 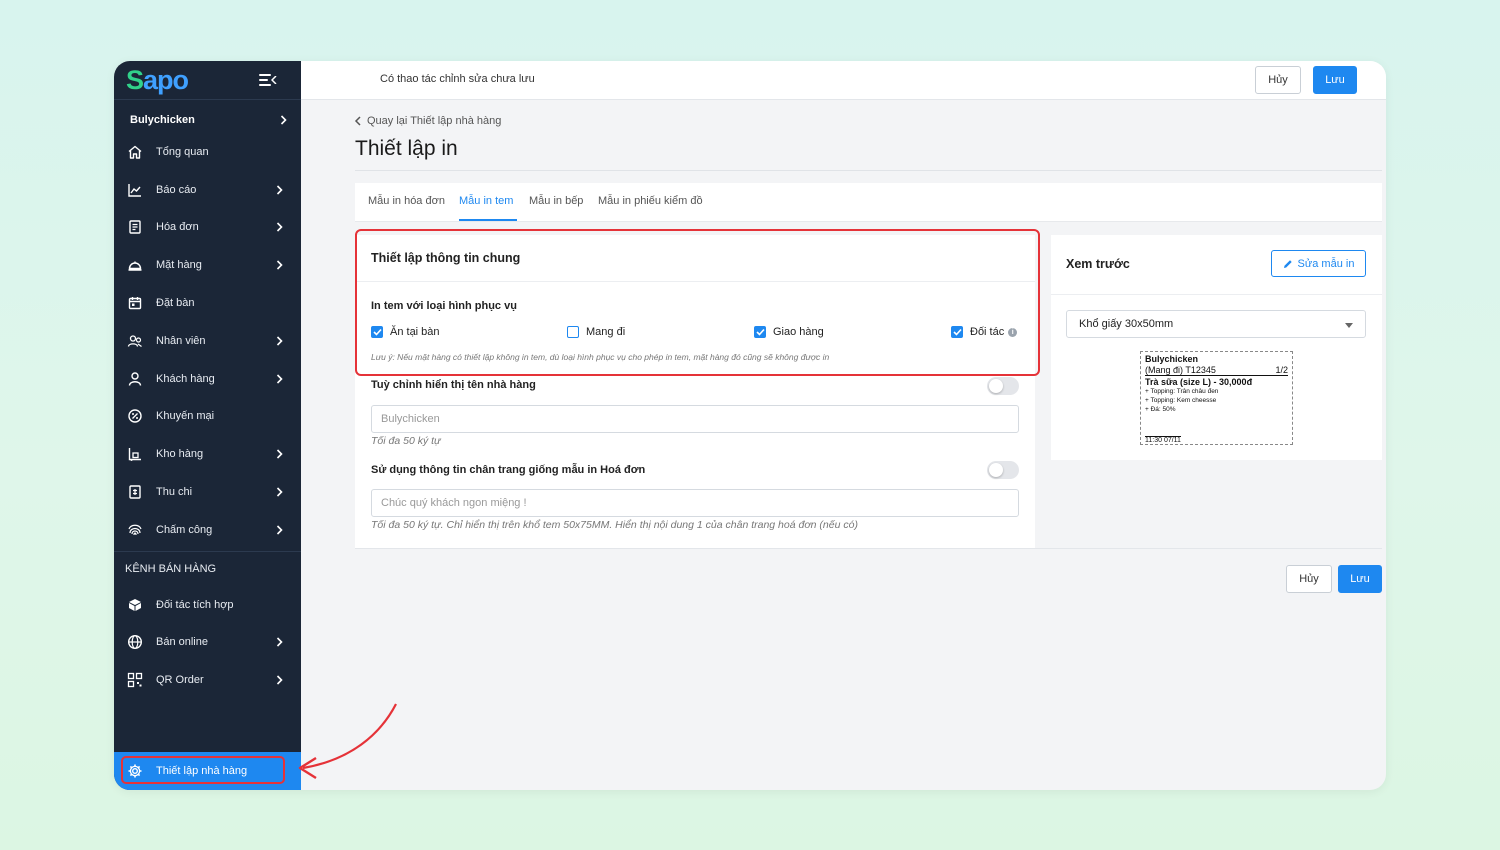 What do you see at coordinates (1318, 263) in the screenshot?
I see `edit-template-button: Sửa mẫu in` at bounding box center [1318, 263].